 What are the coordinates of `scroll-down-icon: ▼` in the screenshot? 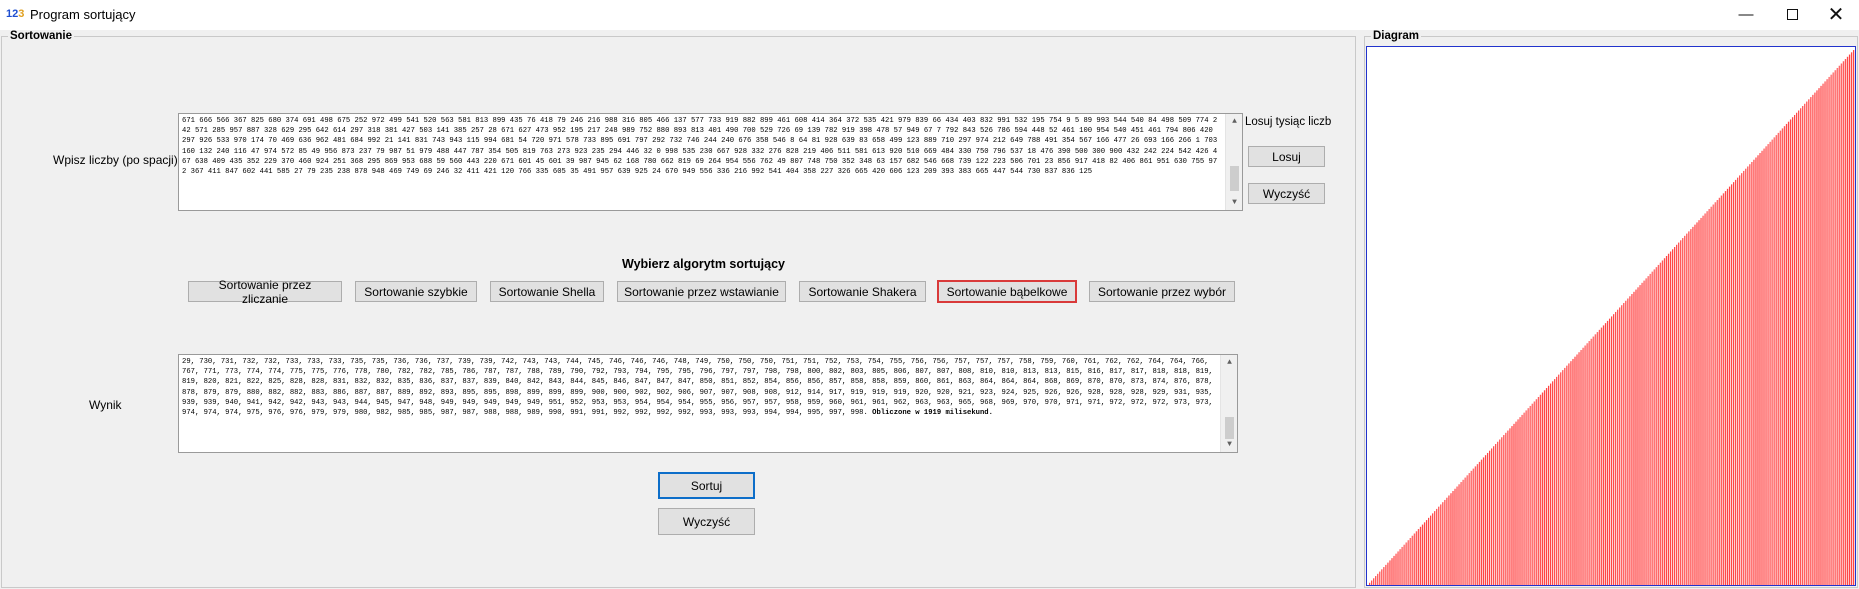 It's located at (1234, 202).